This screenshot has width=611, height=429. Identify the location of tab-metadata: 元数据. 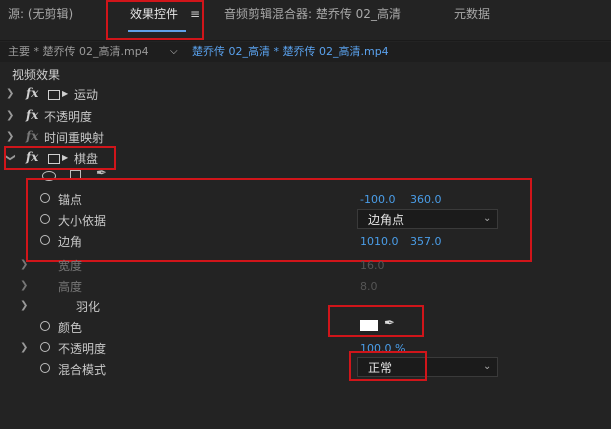
(472, 14).